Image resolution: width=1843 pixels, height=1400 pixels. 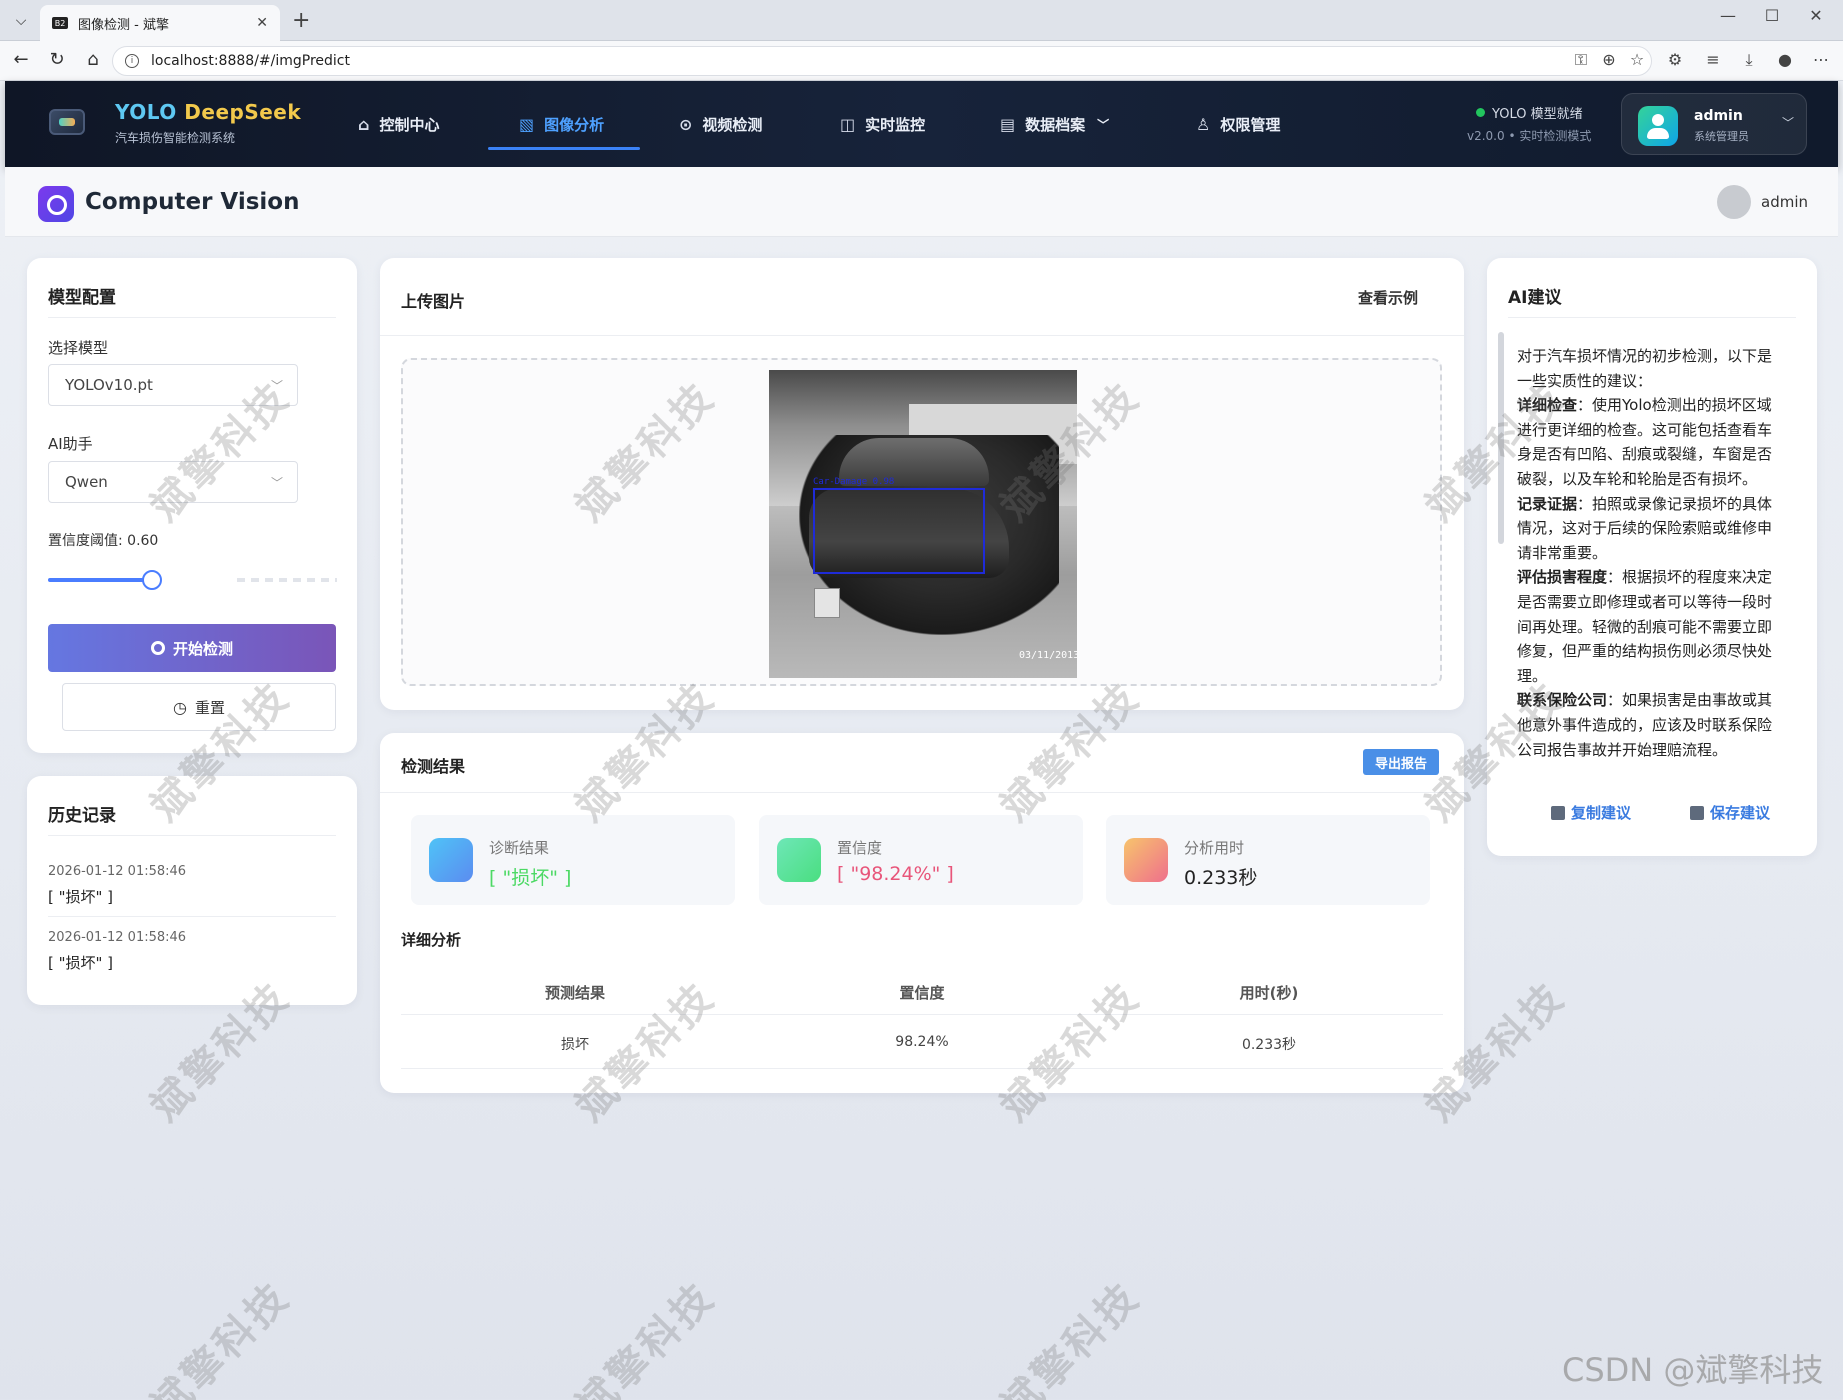 What do you see at coordinates (799, 860) in the screenshot?
I see `confidence-icon` at bounding box center [799, 860].